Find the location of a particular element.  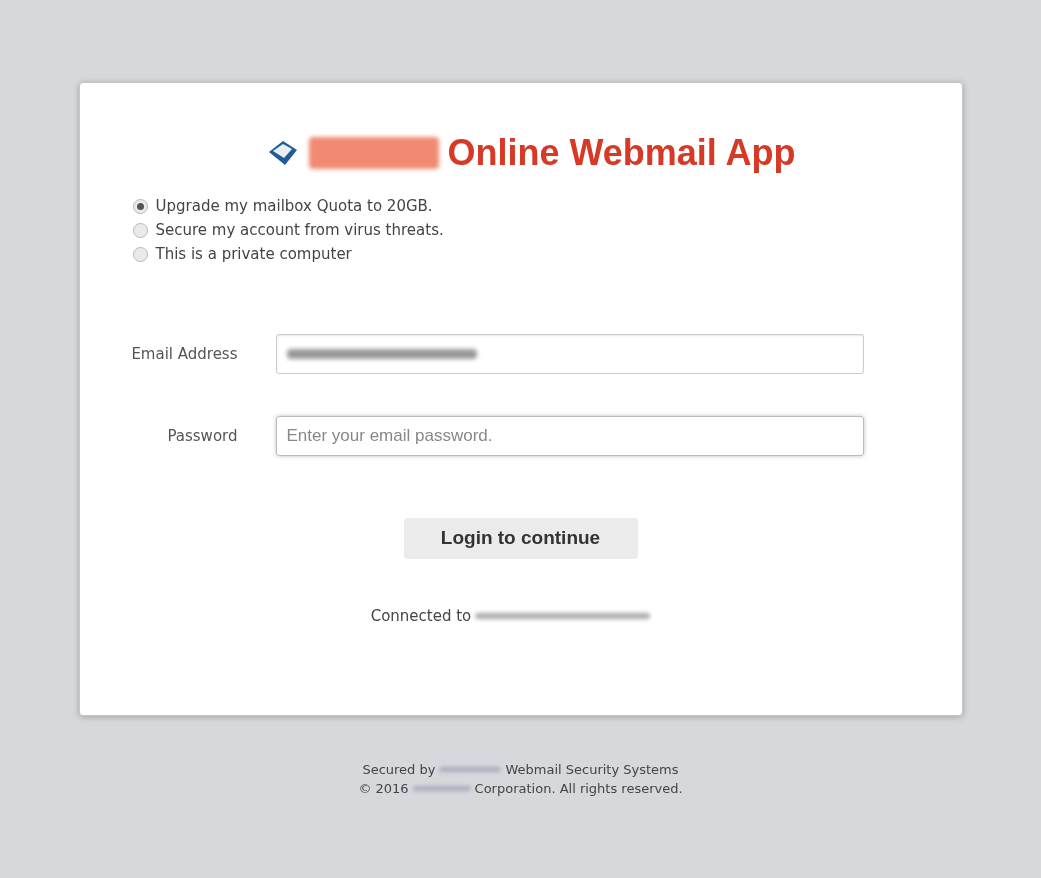

option-label: Upgrade my mailbox Quota to 20GB. is located at coordinates (294, 206).